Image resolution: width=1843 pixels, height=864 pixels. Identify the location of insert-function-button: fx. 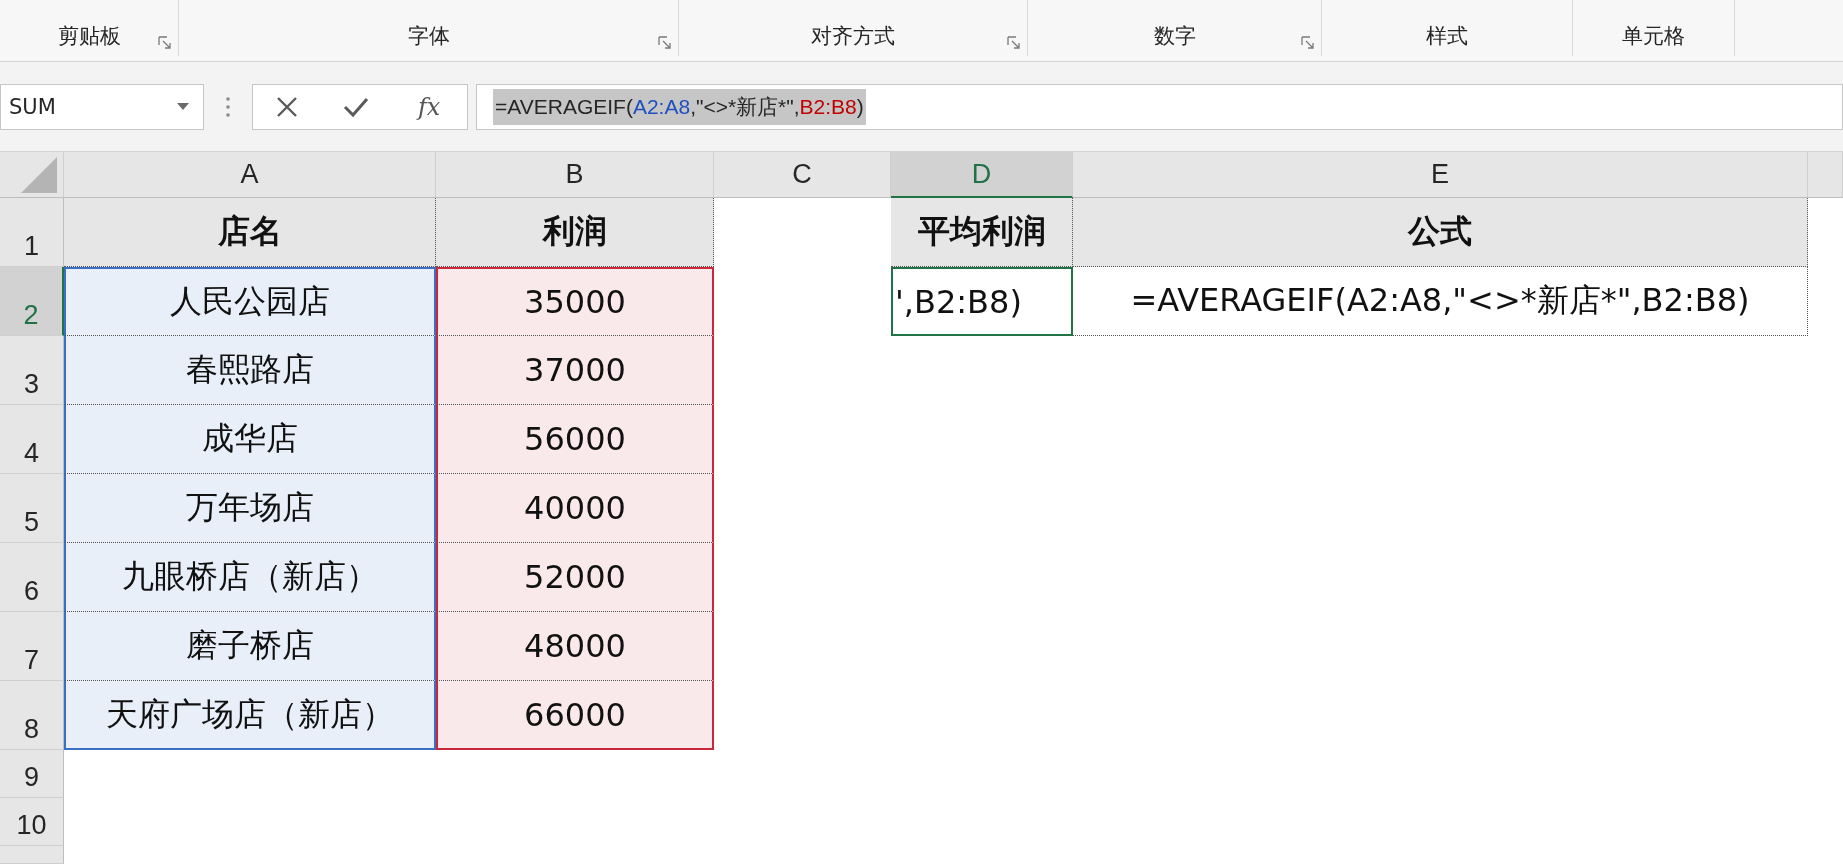
(429, 106).